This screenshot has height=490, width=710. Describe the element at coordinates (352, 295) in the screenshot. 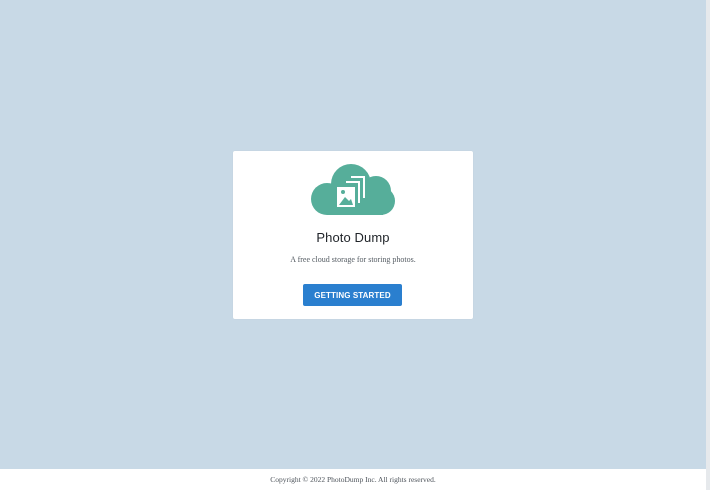

I see `getting-started-button: GETTING STARTED` at that location.